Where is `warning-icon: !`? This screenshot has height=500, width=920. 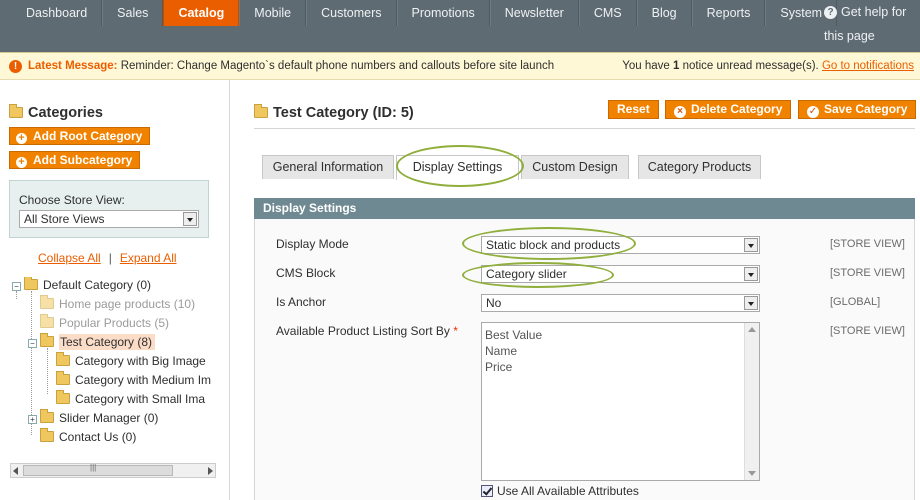 warning-icon: ! is located at coordinates (15, 66).